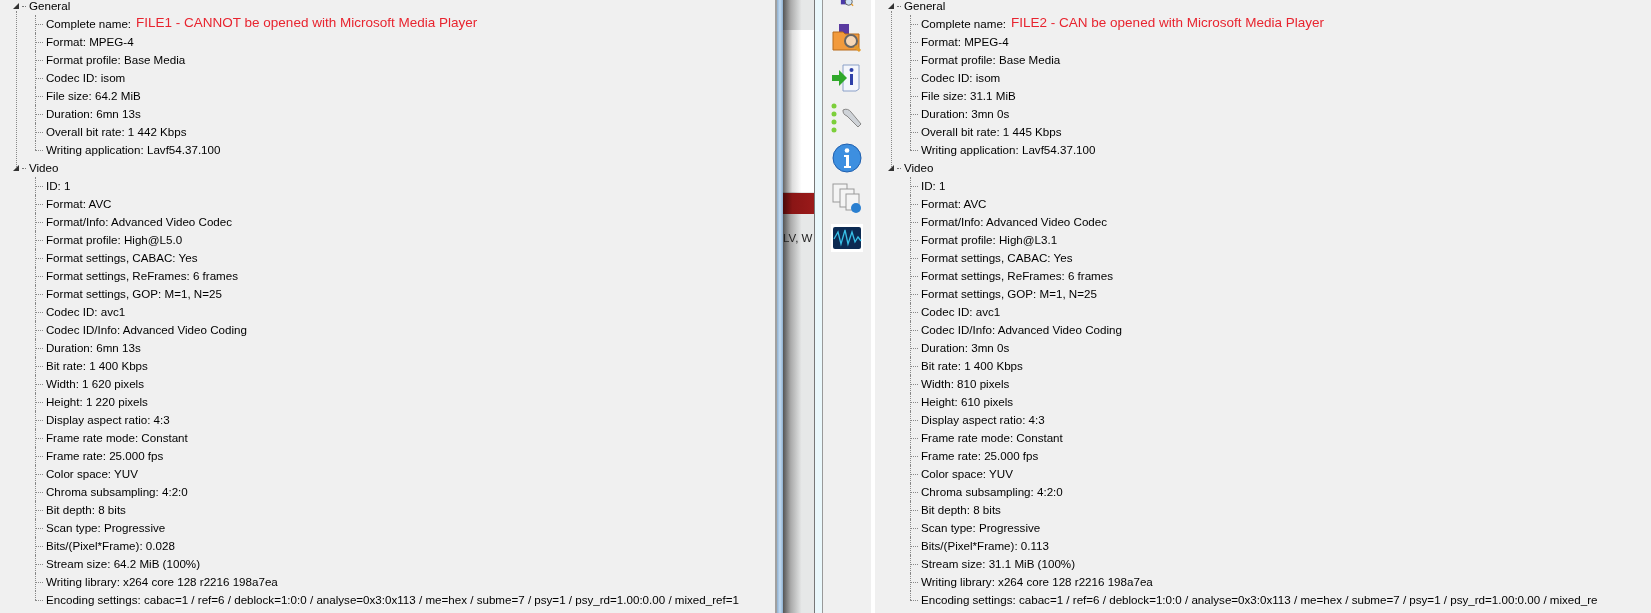 The width and height of the screenshot is (1651, 613). I want to click on property-text: Bits/(Pixel*Frame): 0.028, so click(110, 546).